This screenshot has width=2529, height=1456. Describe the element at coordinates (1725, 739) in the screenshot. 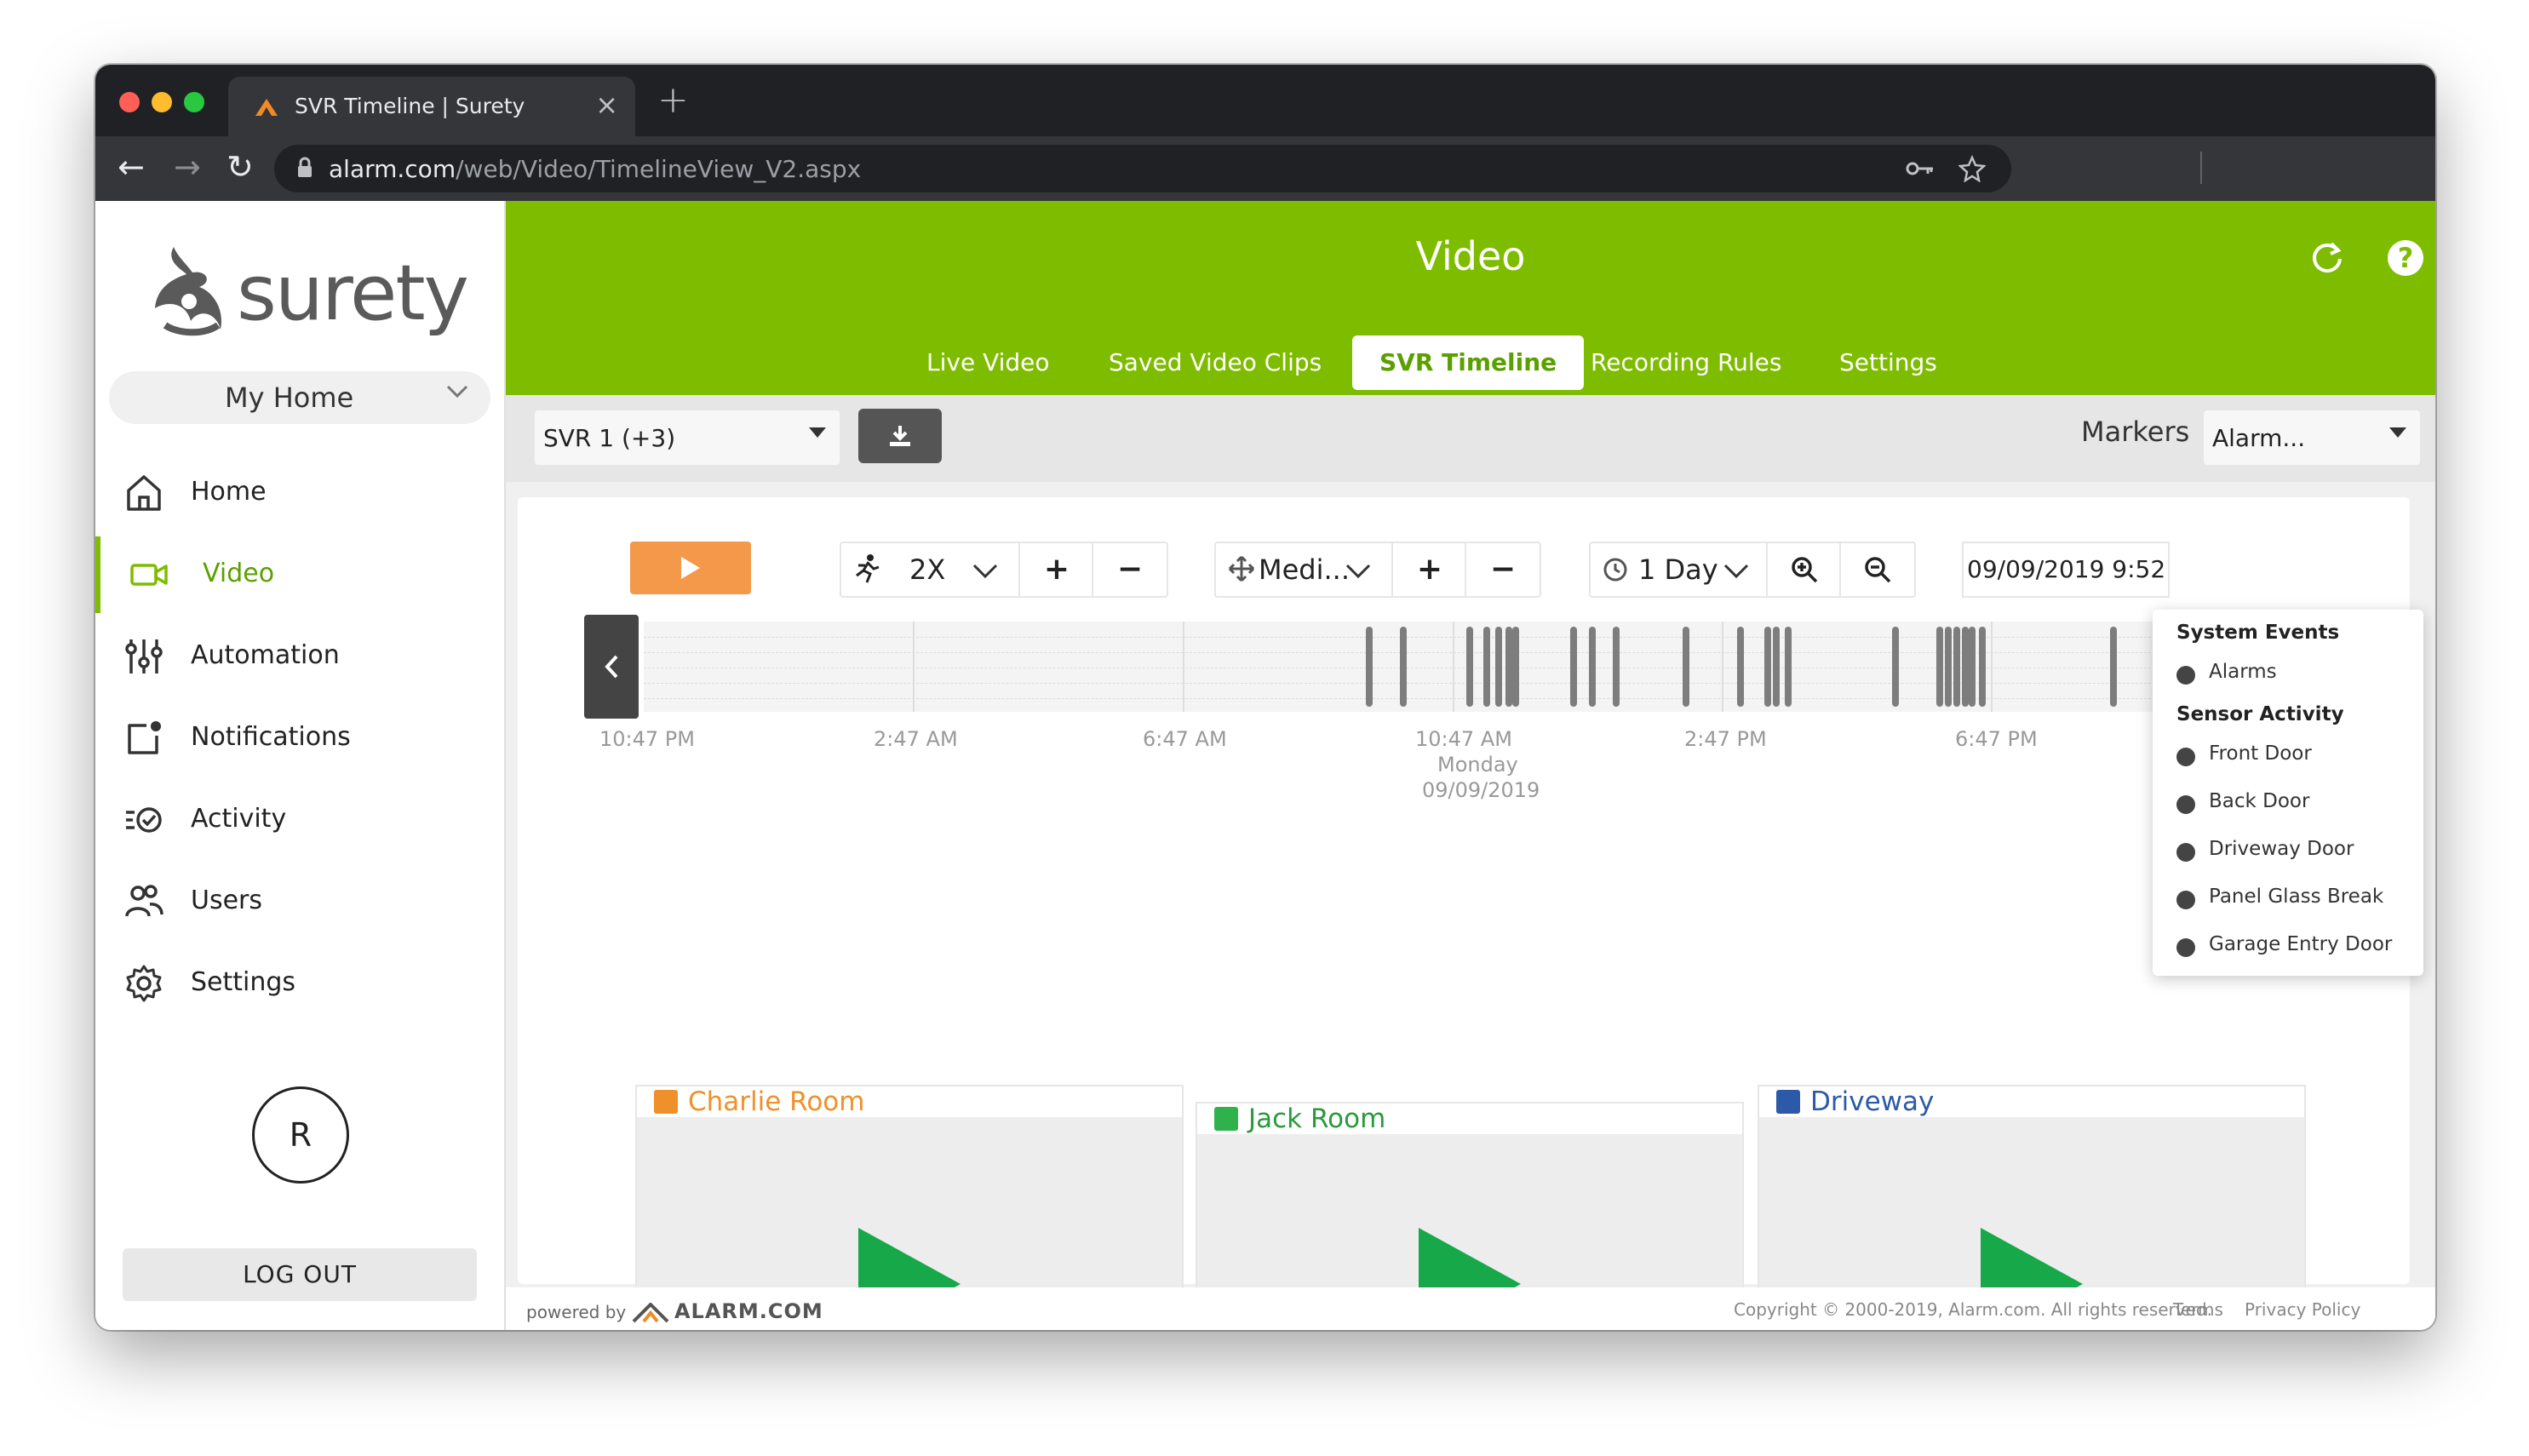

I see `timeline-label: 2:47 PM` at that location.